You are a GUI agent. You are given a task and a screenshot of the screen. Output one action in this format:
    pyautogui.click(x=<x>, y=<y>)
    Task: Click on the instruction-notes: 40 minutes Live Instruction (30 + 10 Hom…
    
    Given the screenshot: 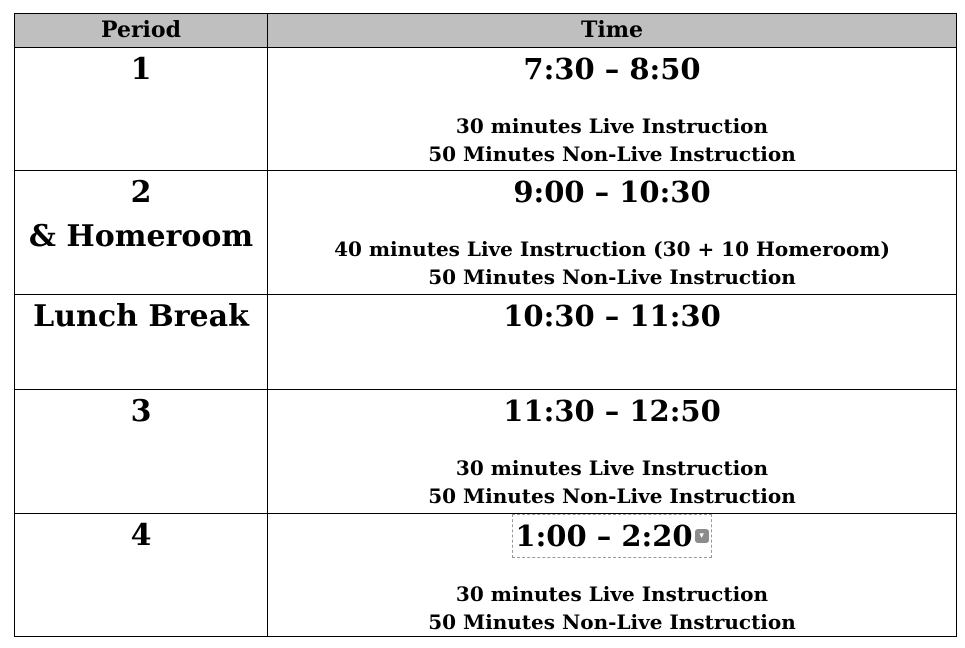 What is the action you would take?
    pyautogui.click(x=612, y=263)
    